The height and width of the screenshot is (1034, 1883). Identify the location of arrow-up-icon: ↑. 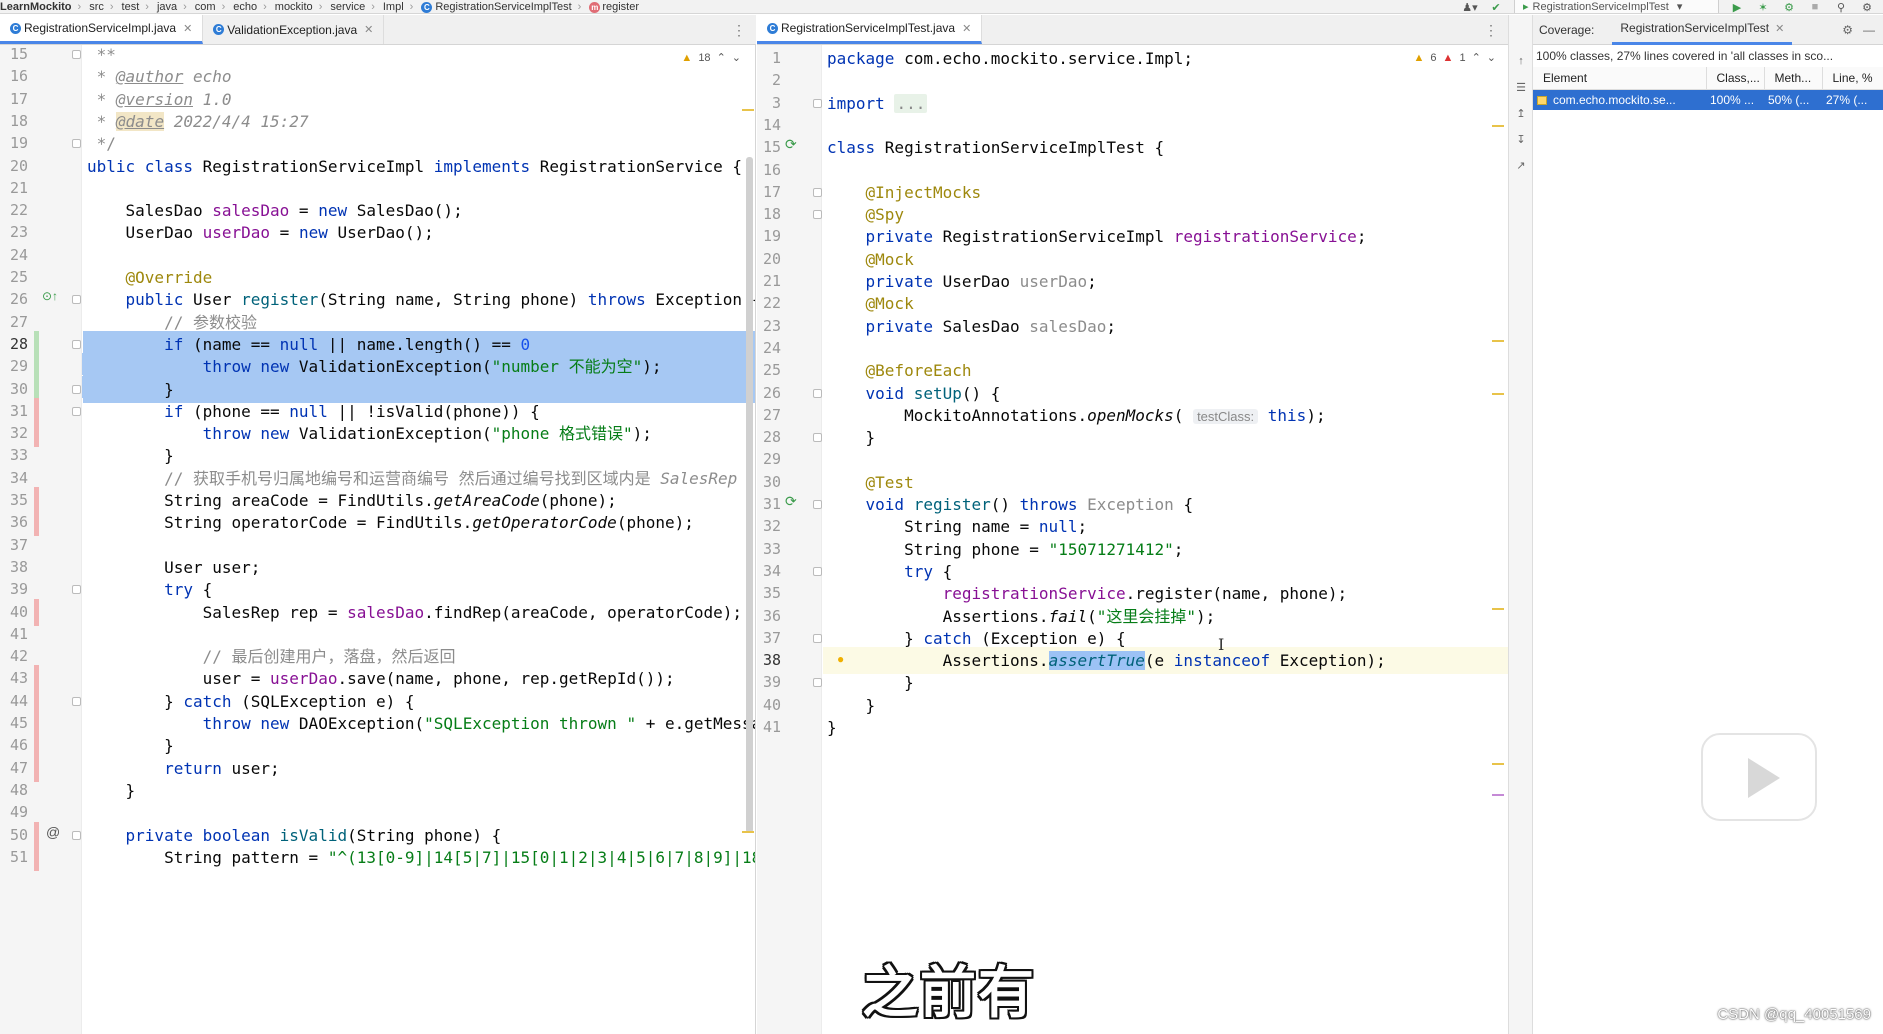
(1521, 62).